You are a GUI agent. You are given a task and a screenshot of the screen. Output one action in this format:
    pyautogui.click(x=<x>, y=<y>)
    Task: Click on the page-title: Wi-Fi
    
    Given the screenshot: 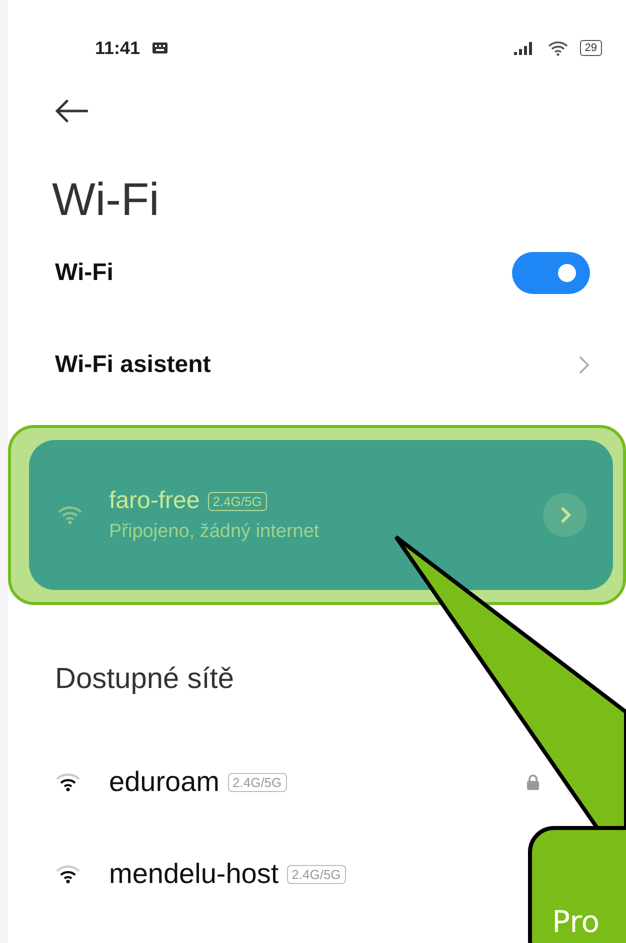 What is the action you would take?
    pyautogui.click(x=106, y=199)
    